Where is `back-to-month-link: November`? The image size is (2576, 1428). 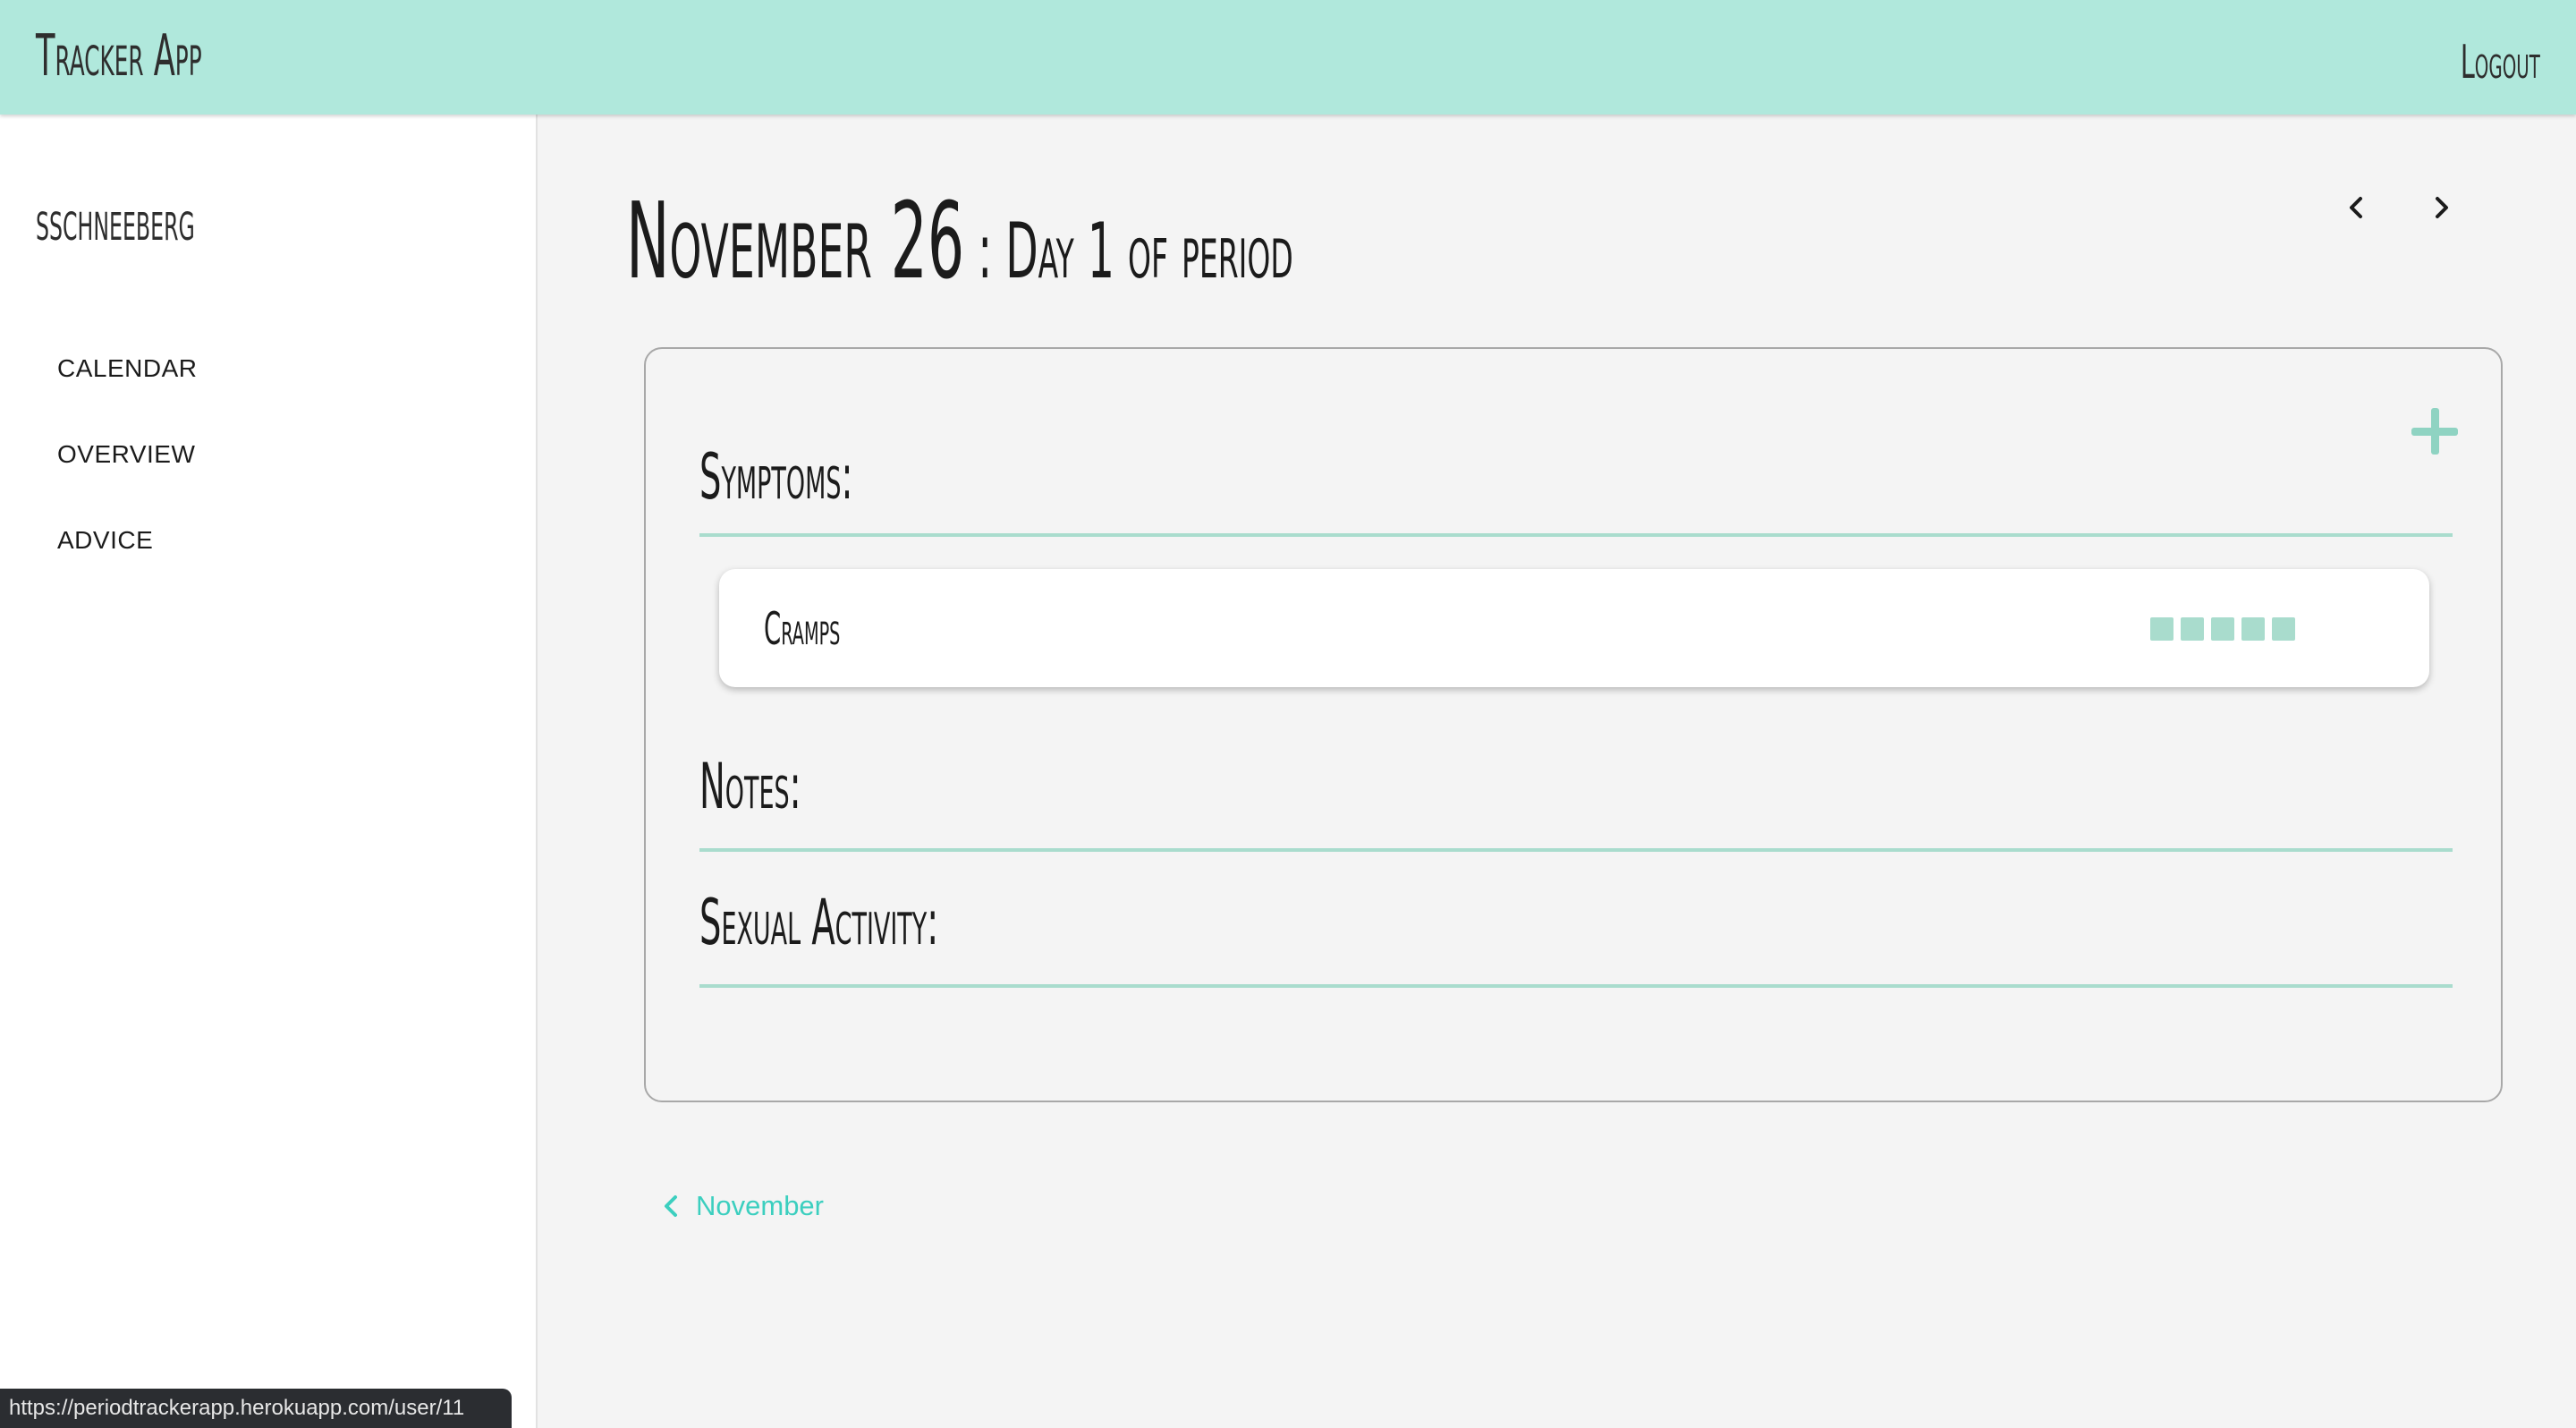
back-to-month-link: November is located at coordinates (742, 1206).